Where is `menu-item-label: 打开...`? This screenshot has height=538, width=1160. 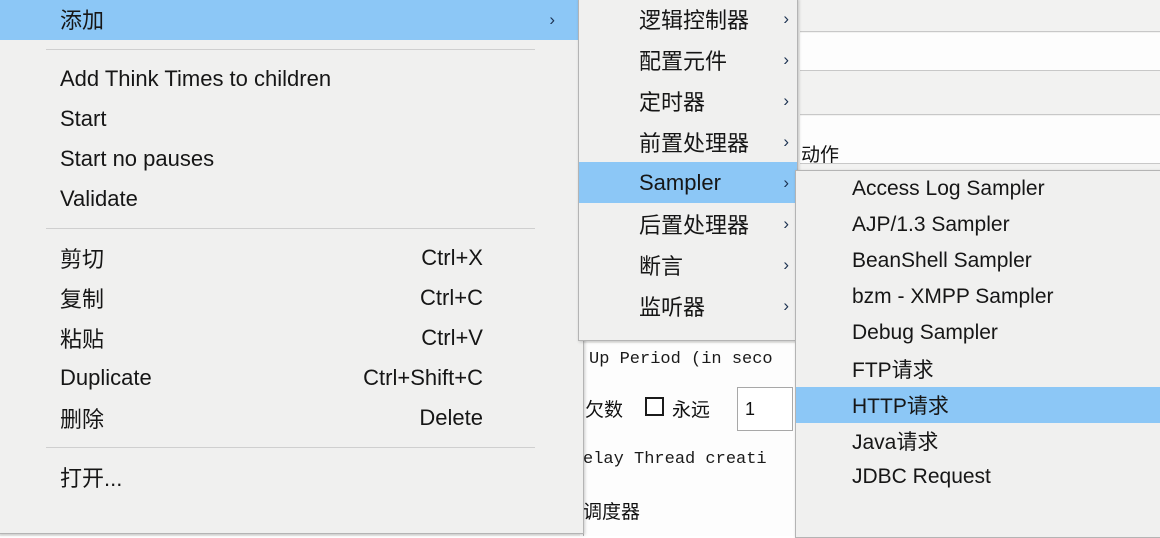
menu-item-label: 打开... is located at coordinates (91, 478).